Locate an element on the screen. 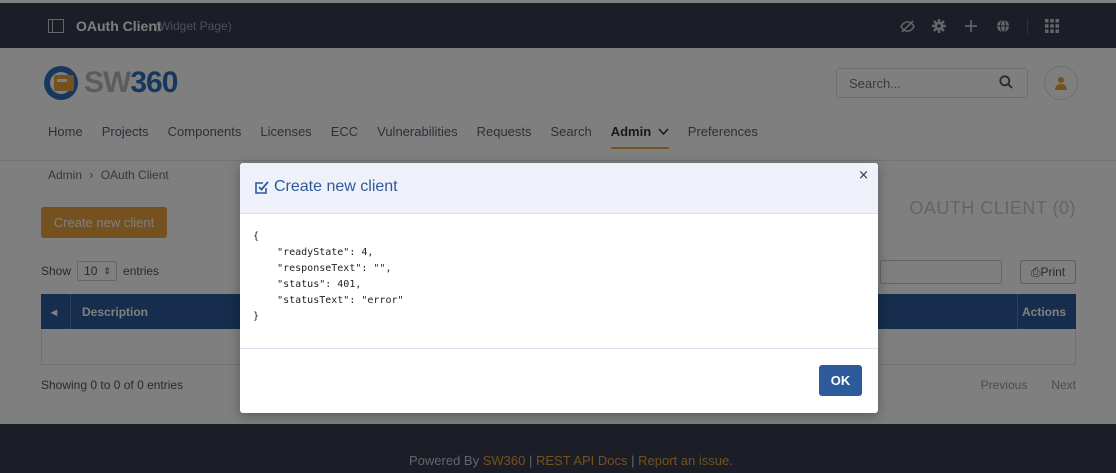 The height and width of the screenshot is (473, 1116). dialog-title-text: Create new client is located at coordinates (336, 186).